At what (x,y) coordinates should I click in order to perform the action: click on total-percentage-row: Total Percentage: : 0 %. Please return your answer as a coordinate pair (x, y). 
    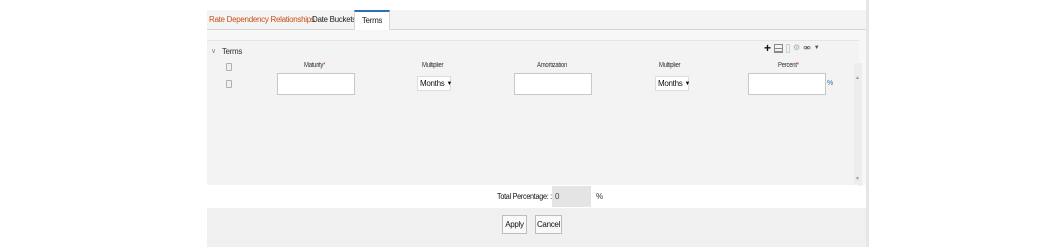
    Looking at the image, I should click on (533, 196).